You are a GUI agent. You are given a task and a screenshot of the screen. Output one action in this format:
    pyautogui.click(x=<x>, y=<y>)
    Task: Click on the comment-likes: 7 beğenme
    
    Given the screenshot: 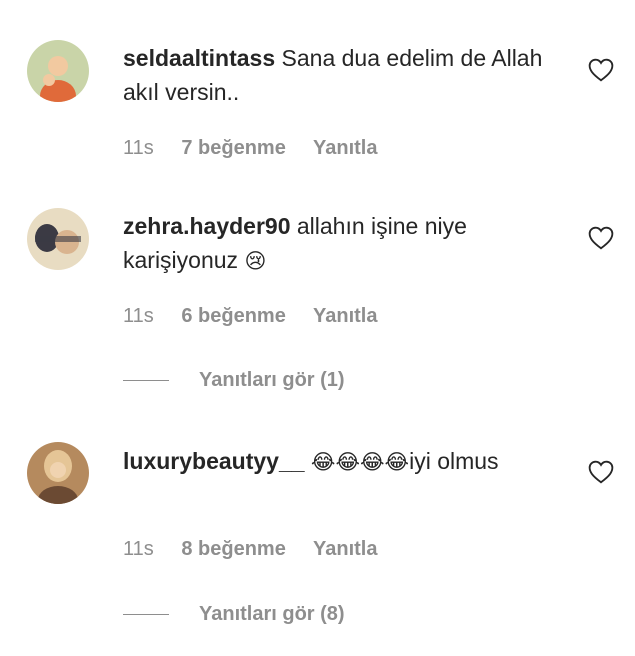 What is the action you would take?
    pyautogui.click(x=233, y=148)
    